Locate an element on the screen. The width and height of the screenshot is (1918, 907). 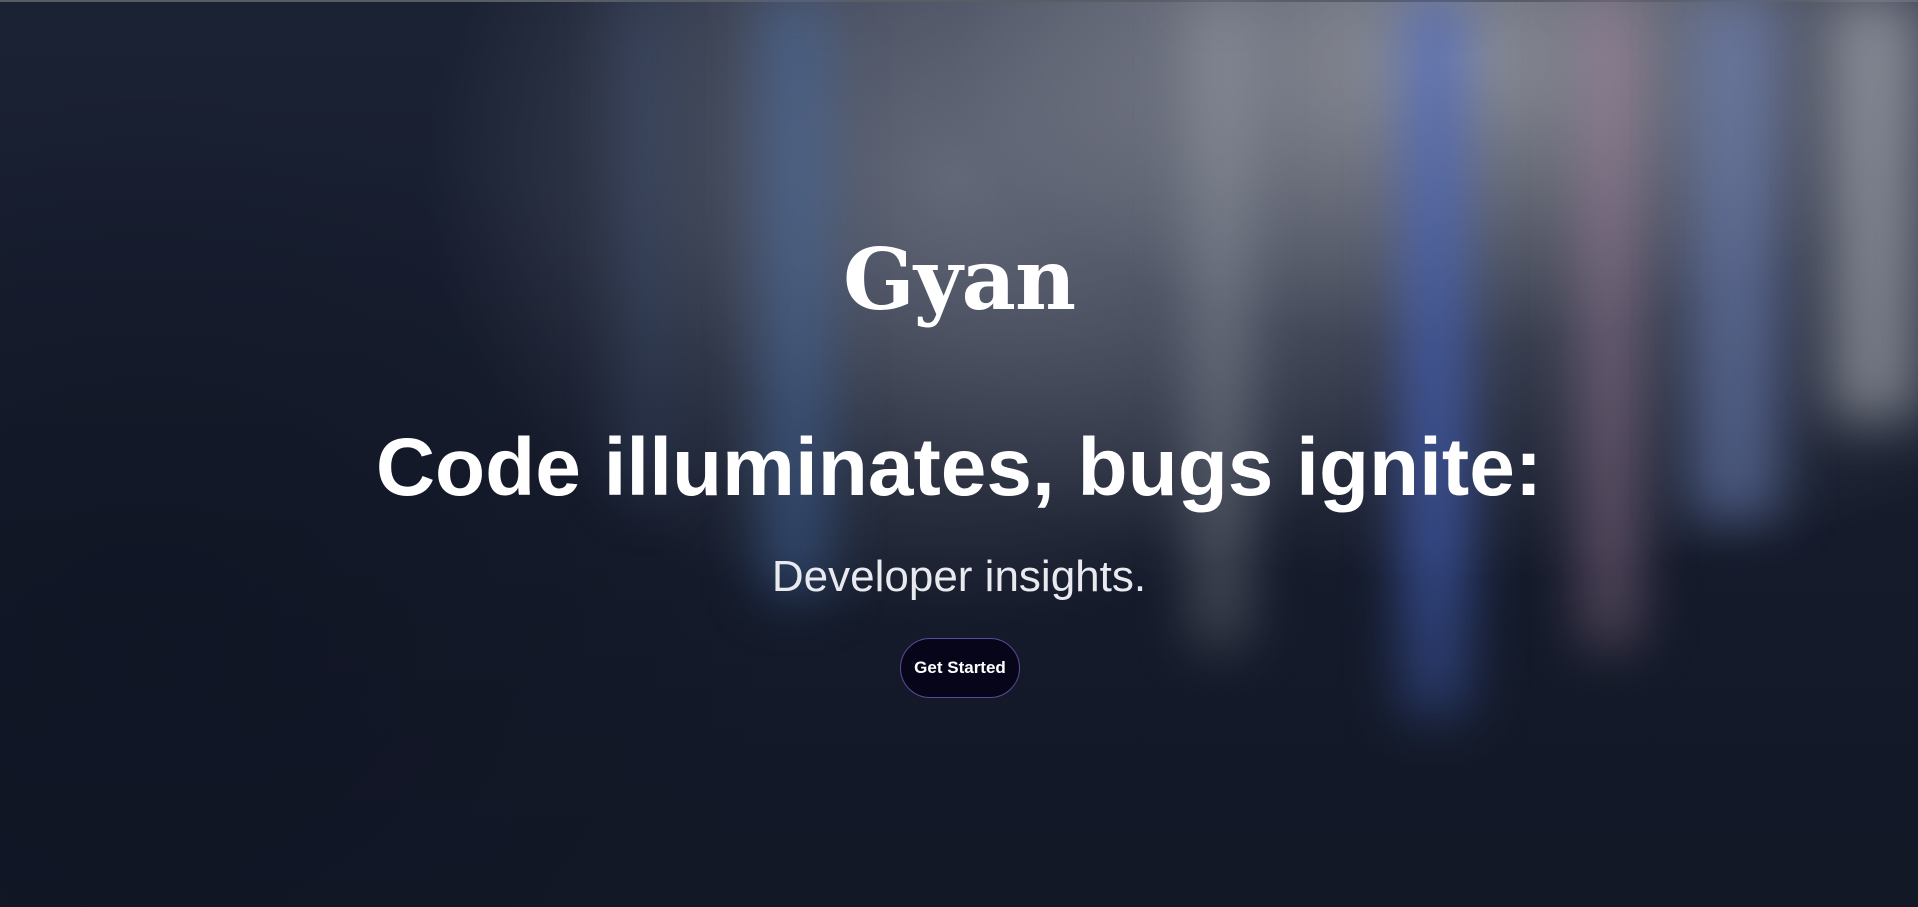
hero-subtitle: Developer insights. is located at coordinates (959, 576).